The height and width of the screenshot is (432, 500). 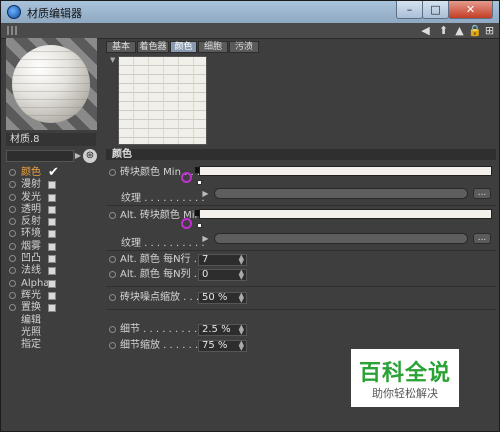 I want to click on title-bar: 材质编辑器 – □ ✕, so click(x=250, y=12).